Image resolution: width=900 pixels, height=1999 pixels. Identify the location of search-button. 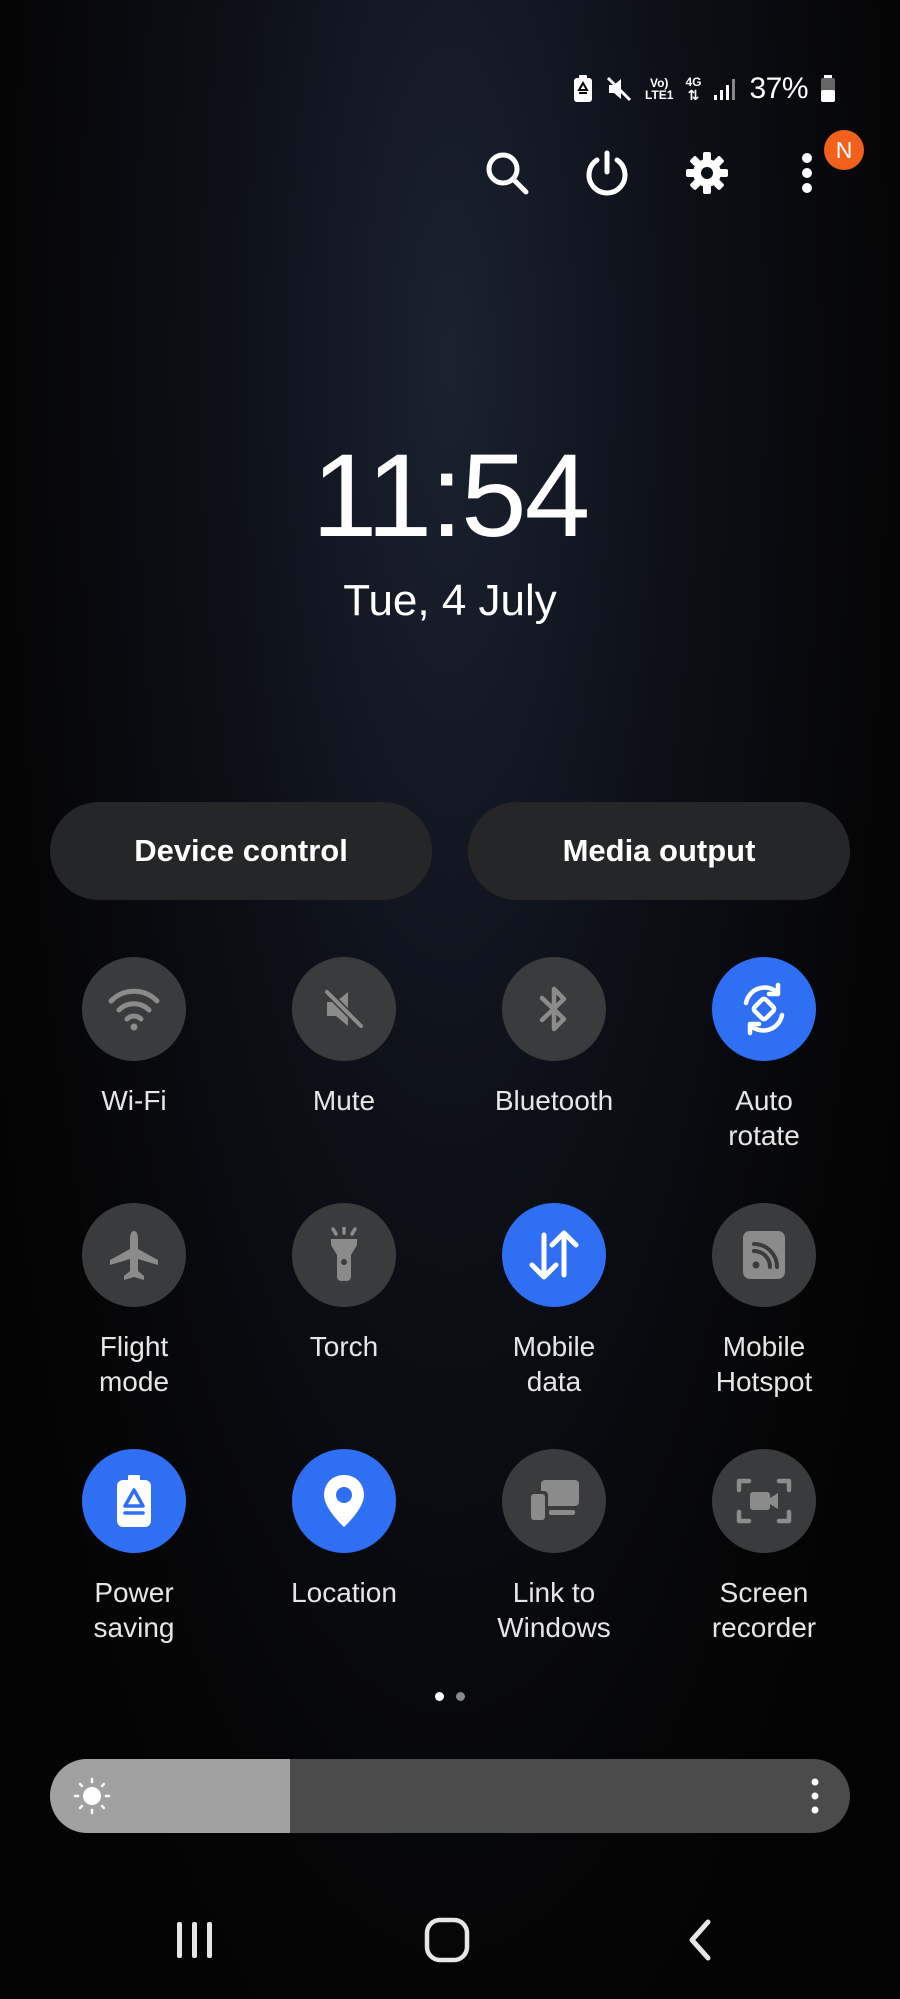
(507, 173).